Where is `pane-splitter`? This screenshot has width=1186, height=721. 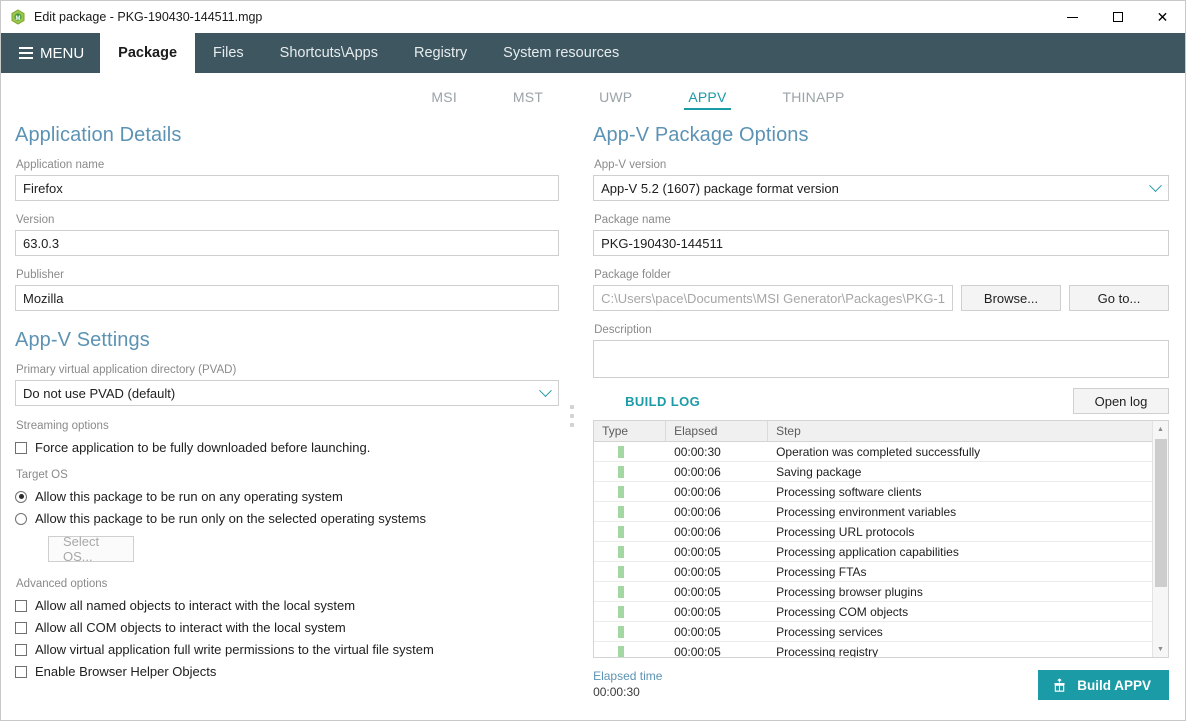
pane-splitter is located at coordinates (573, 416).